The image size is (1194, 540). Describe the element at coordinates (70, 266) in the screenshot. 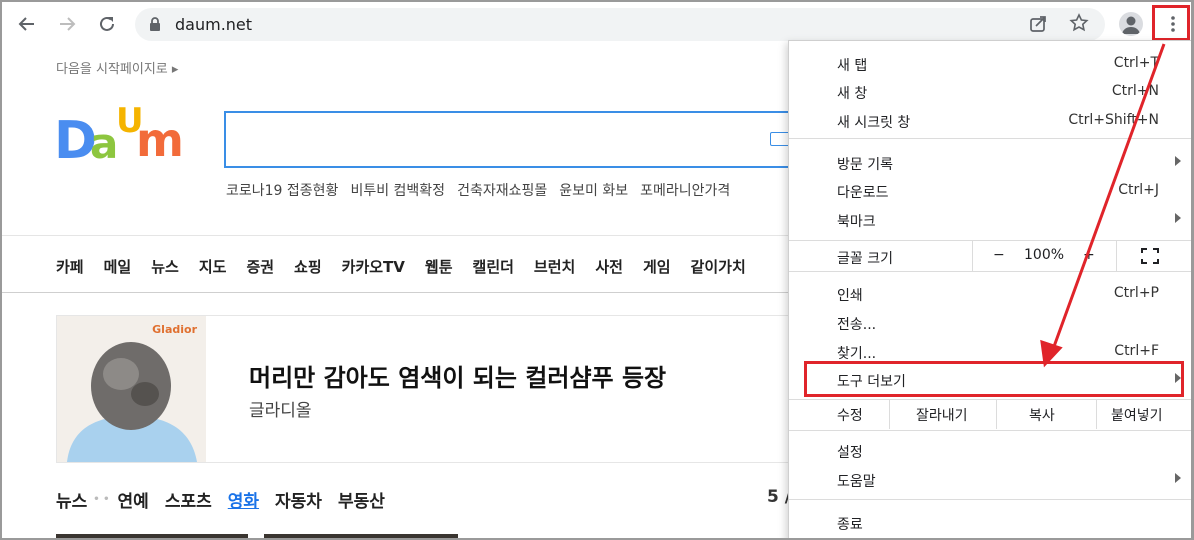

I see `nav-item-cafe: 카페` at that location.